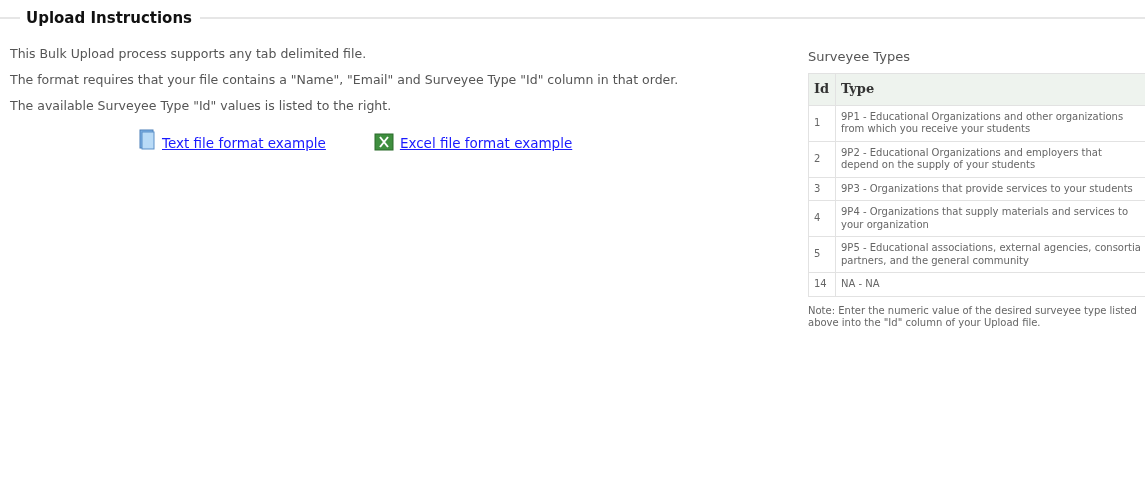  What do you see at coordinates (822, 159) in the screenshot?
I see `table-cell: 2` at bounding box center [822, 159].